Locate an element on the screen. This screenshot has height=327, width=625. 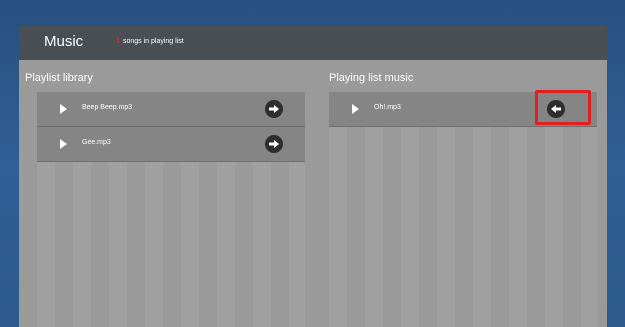
song-count: 1 is located at coordinates (118, 41).